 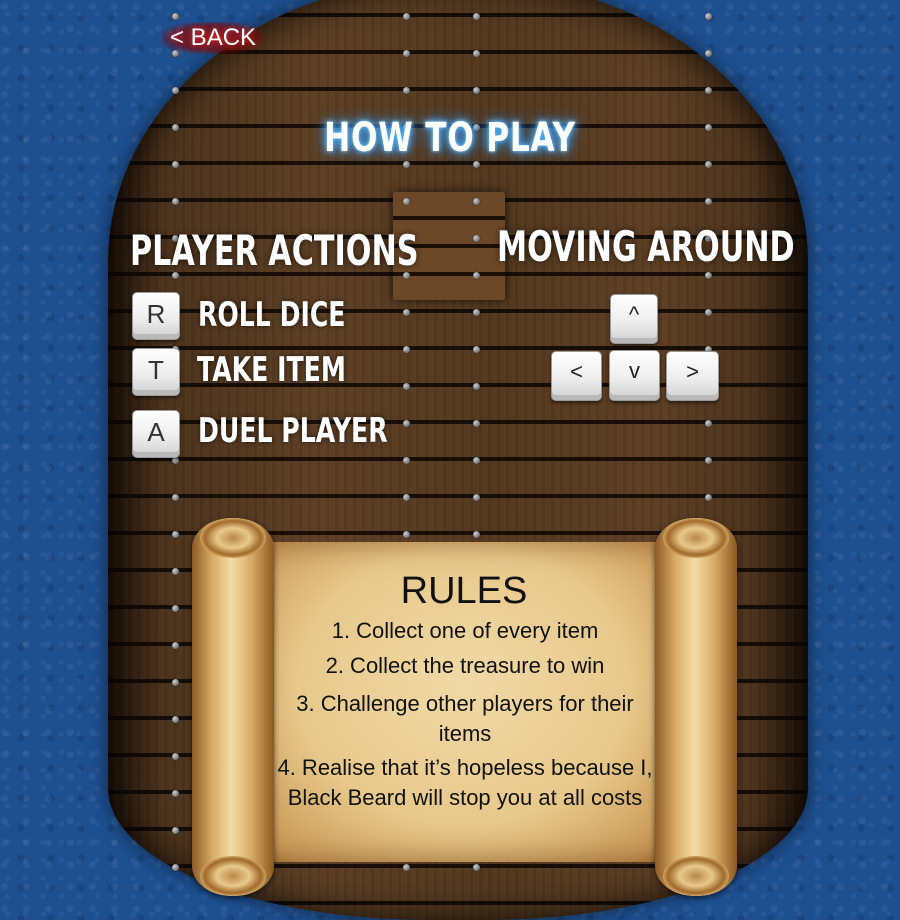 What do you see at coordinates (272, 315) in the screenshot?
I see `action-roll-dice: ROLL DICE` at bounding box center [272, 315].